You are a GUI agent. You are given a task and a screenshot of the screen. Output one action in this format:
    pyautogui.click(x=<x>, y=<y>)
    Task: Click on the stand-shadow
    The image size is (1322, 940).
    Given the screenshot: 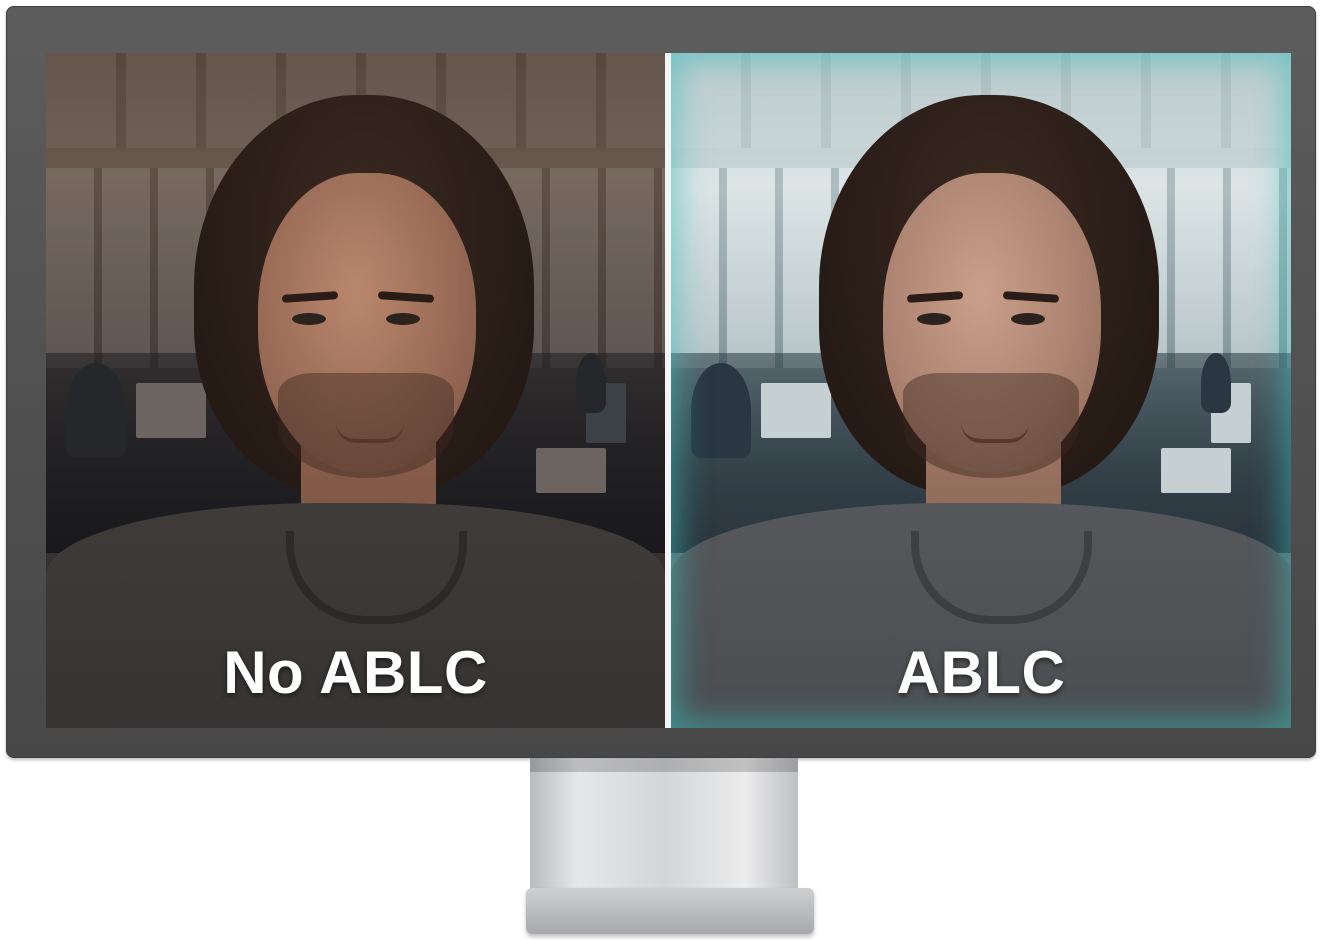 What is the action you would take?
    pyautogui.click(x=664, y=765)
    